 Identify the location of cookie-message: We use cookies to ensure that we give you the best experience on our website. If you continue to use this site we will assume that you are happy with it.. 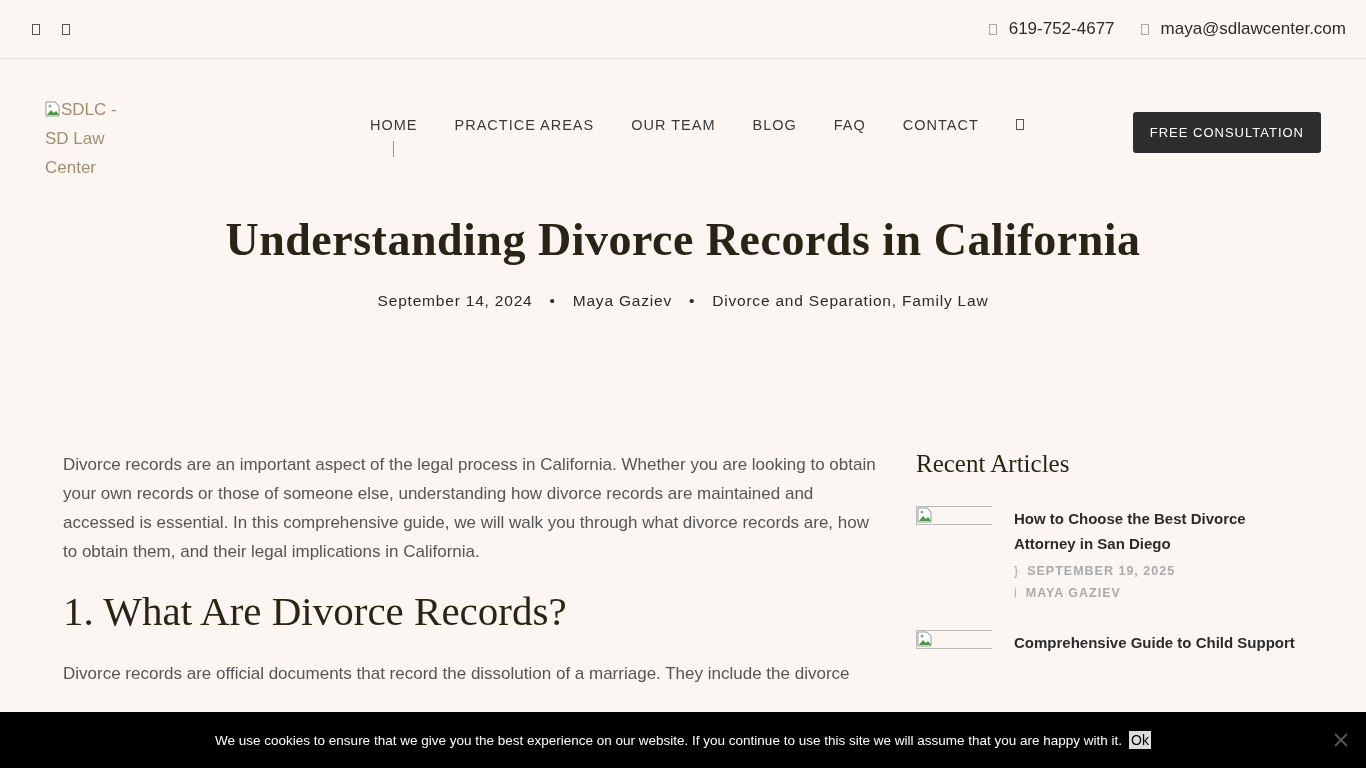
(669, 740).